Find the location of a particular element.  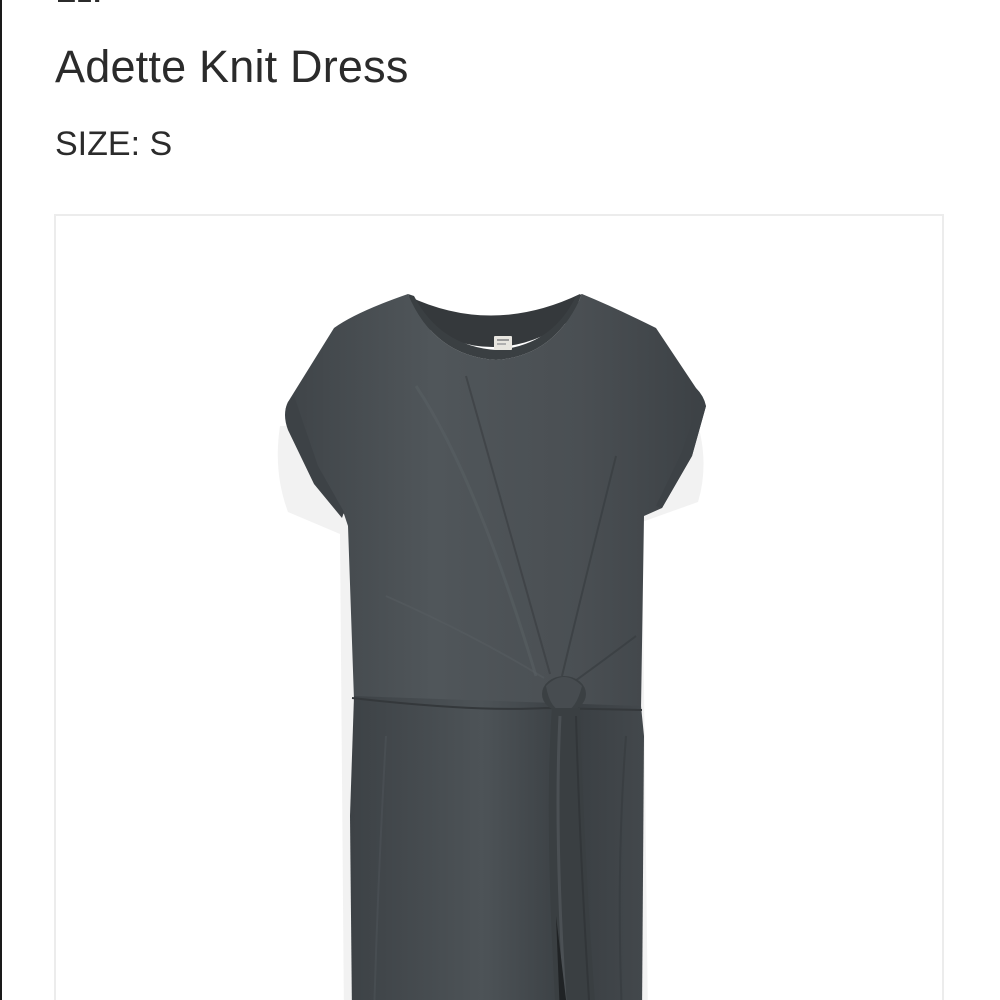

left-divider is located at coordinates (1, 500).